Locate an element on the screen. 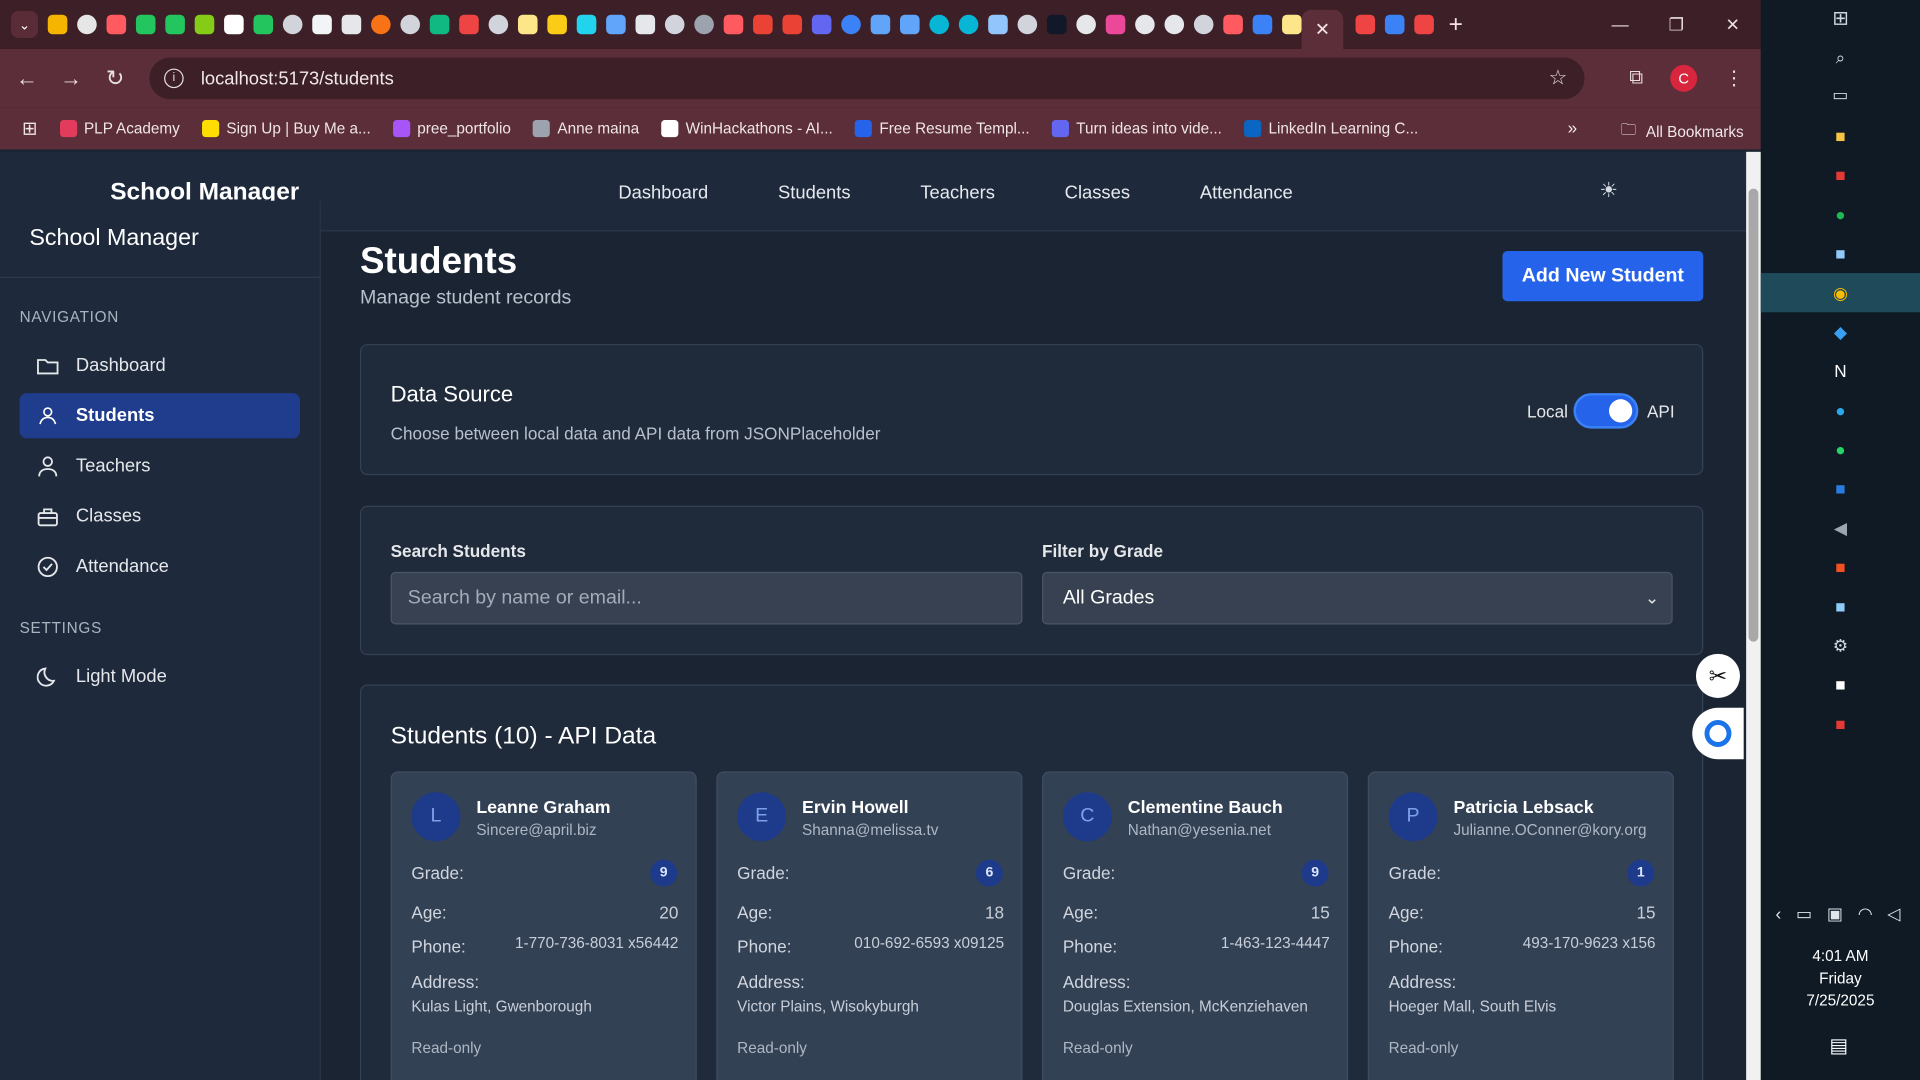 This screenshot has height=1080, width=1920. taskbar-clock: 4:01 AM Friday 7/25/2025 is located at coordinates (1840, 978).